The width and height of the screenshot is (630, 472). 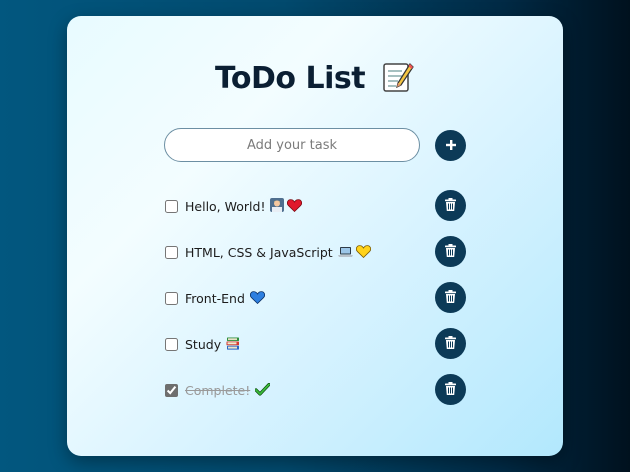 I want to click on check-mark-icon, so click(x=262, y=390).